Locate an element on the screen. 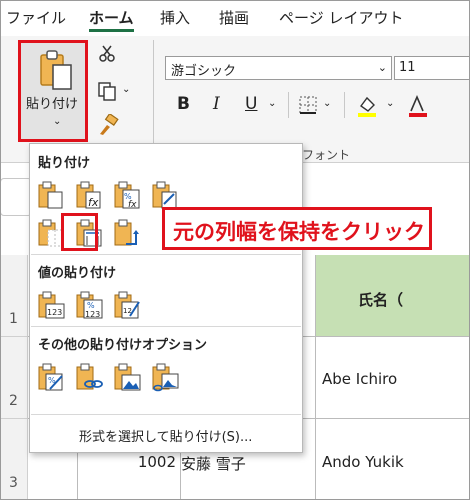 The width and height of the screenshot is (470, 500). paste-values-section-heading: 値の貼り付け is located at coordinates (77, 273).